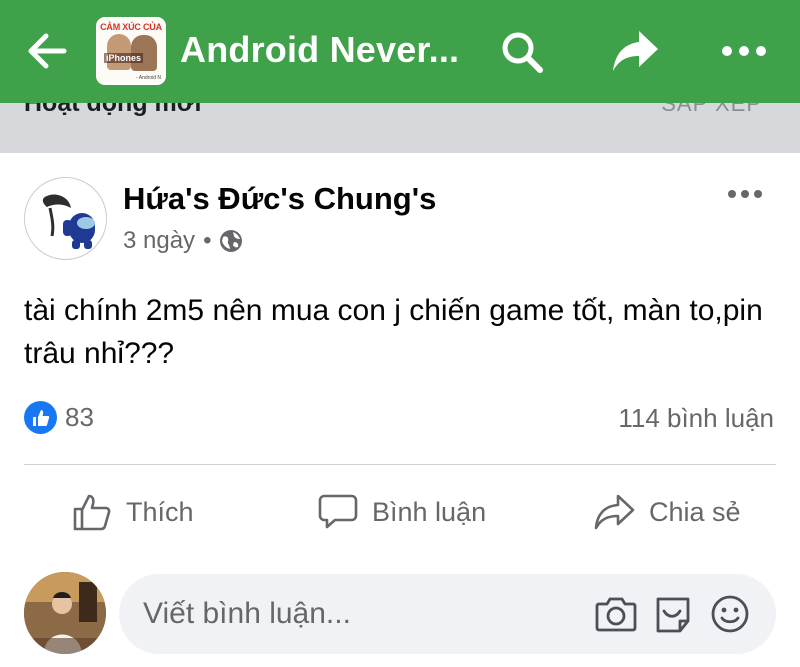 This screenshot has height=667, width=800. I want to click on user-photo-icon, so click(65, 613).